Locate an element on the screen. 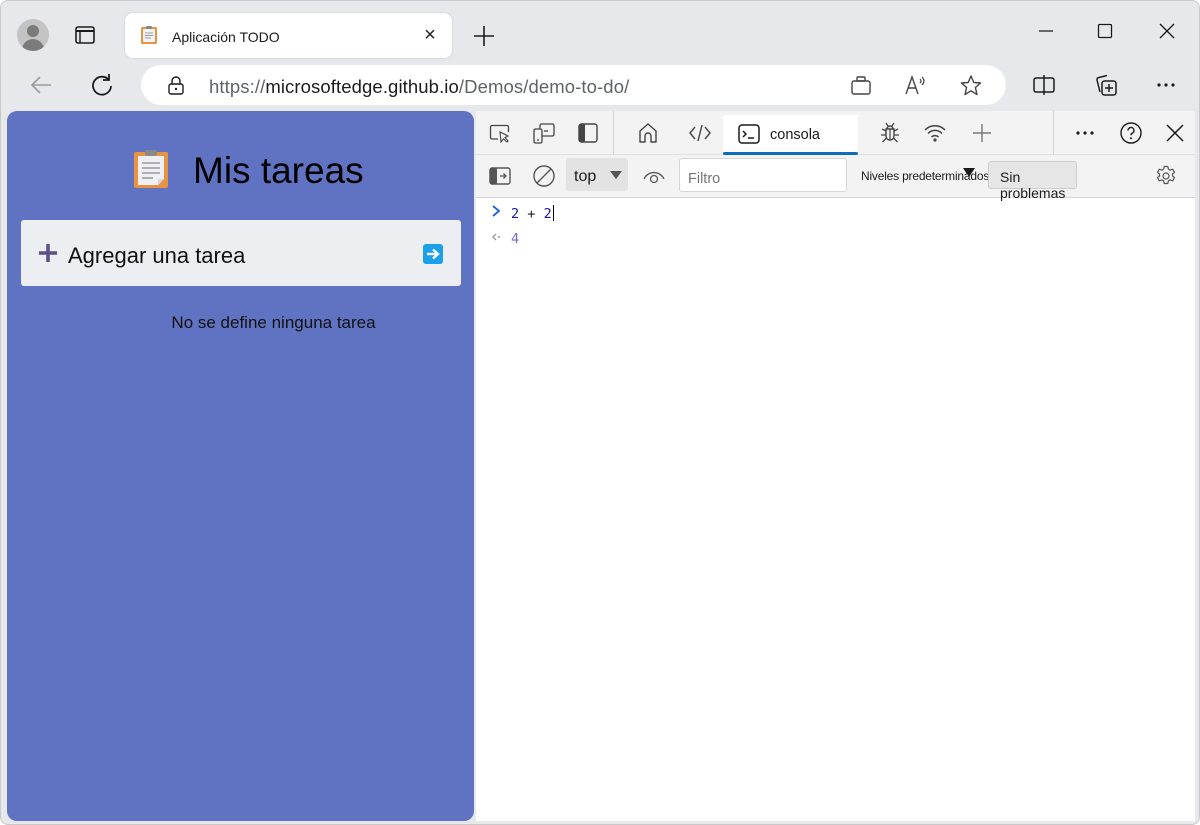 This screenshot has height=825, width=1200. console-operand-right: 2 is located at coordinates (547, 214).